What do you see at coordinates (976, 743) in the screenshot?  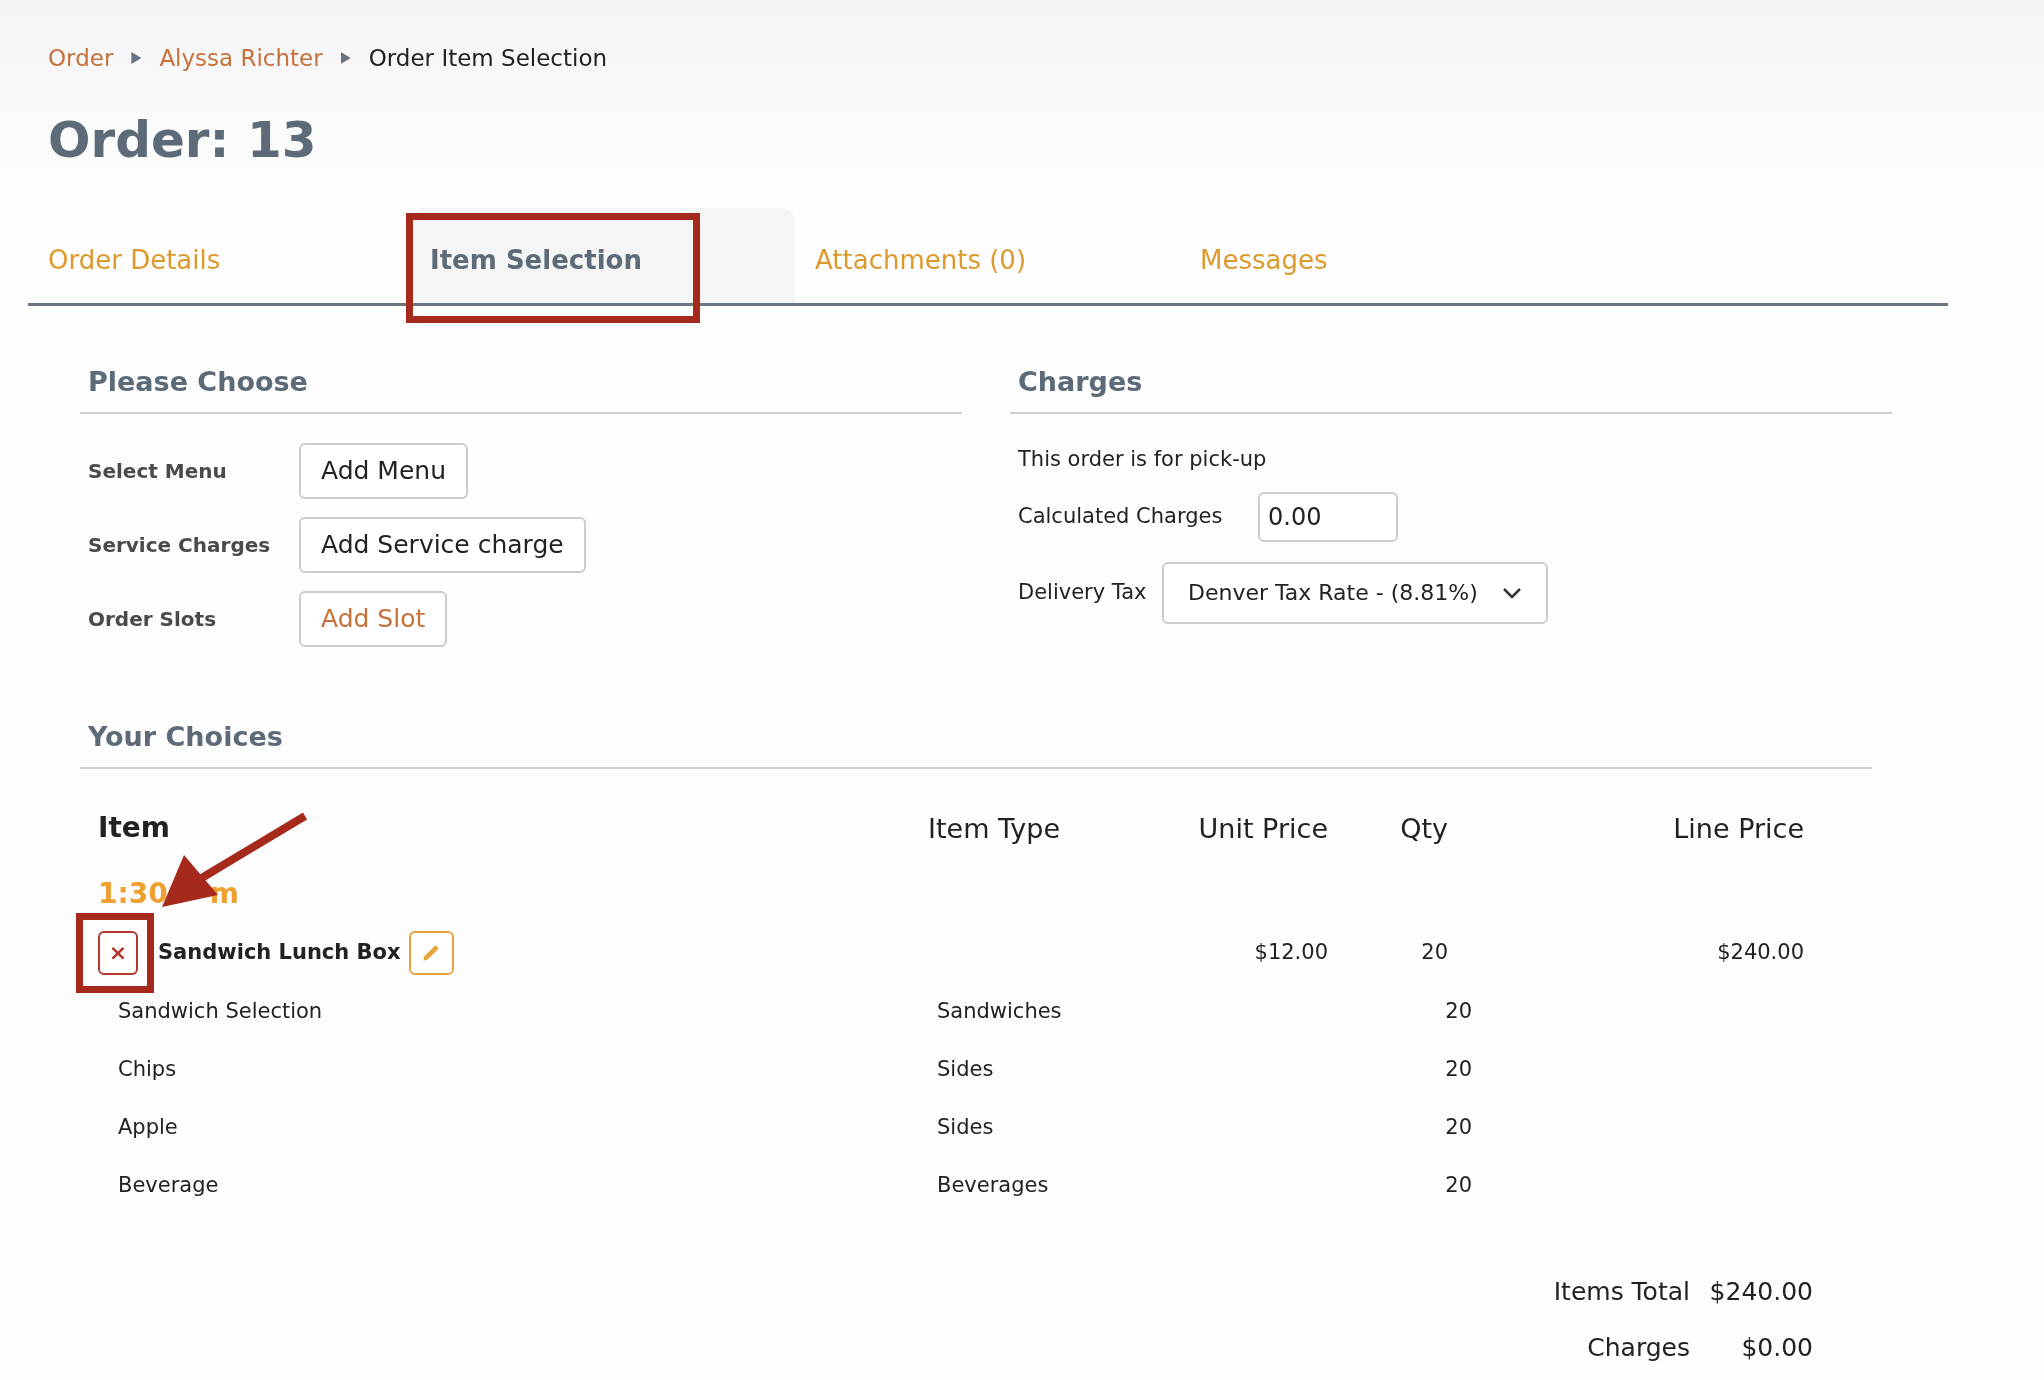 I see `section-heading: Your Choices` at bounding box center [976, 743].